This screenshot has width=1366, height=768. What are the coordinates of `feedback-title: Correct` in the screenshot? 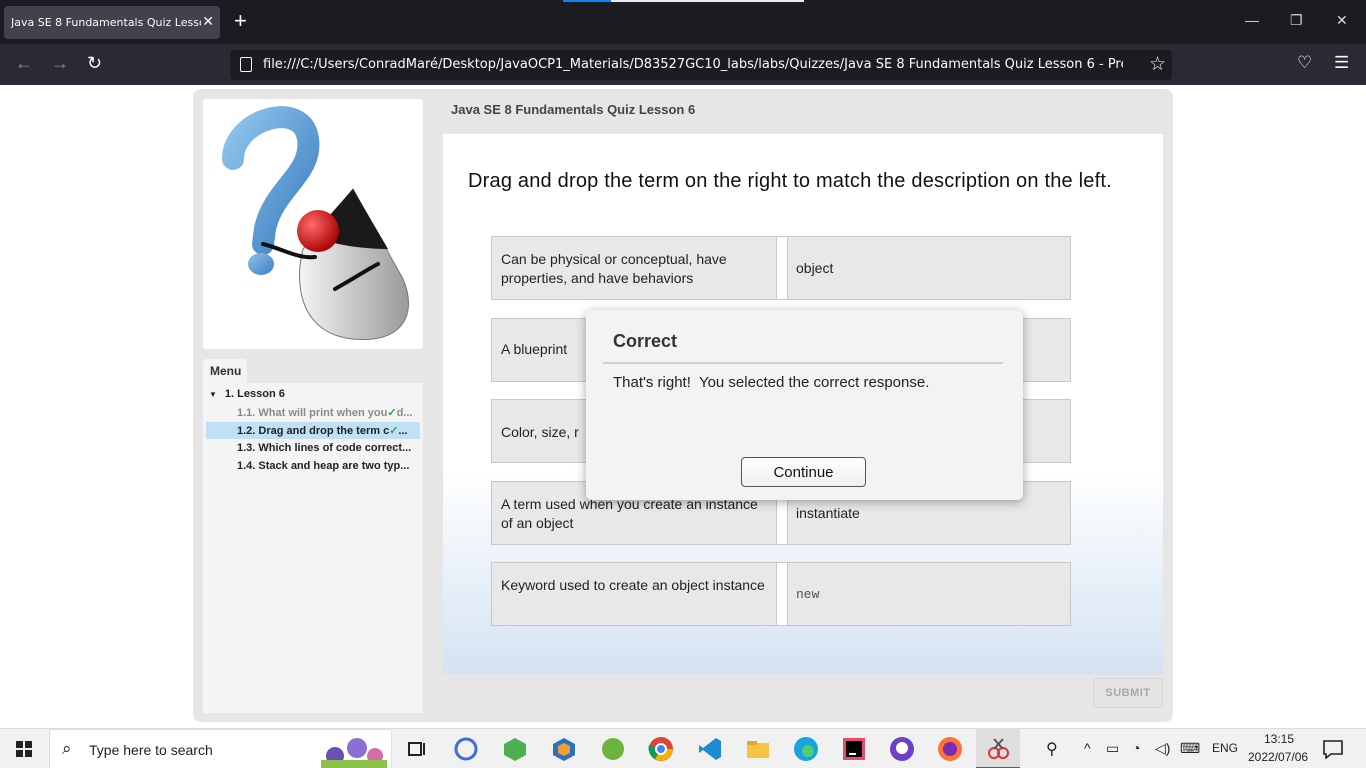 It's located at (645, 341).